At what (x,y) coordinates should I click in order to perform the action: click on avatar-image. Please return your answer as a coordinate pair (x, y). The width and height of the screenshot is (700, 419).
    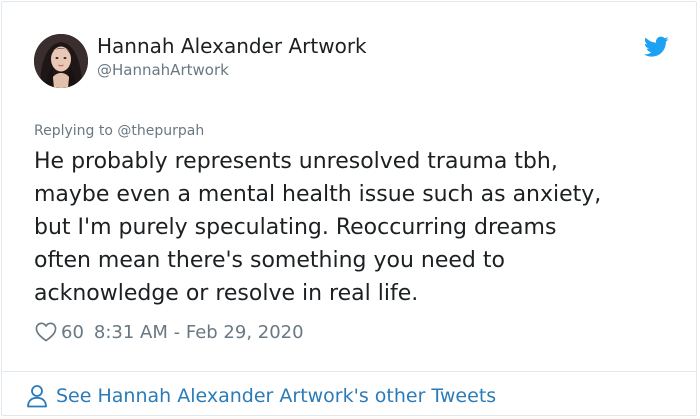
    Looking at the image, I should click on (61, 61).